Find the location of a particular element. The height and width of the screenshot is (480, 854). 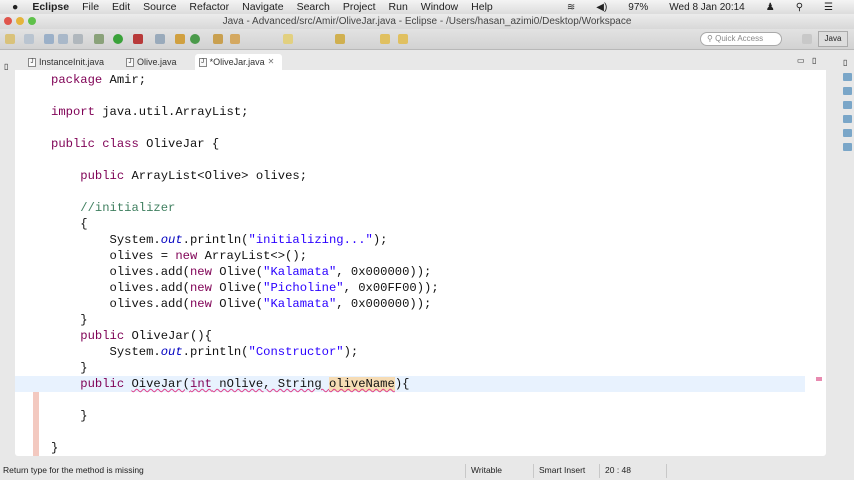

menu-refactor: Refactor is located at coordinates (209, 7).